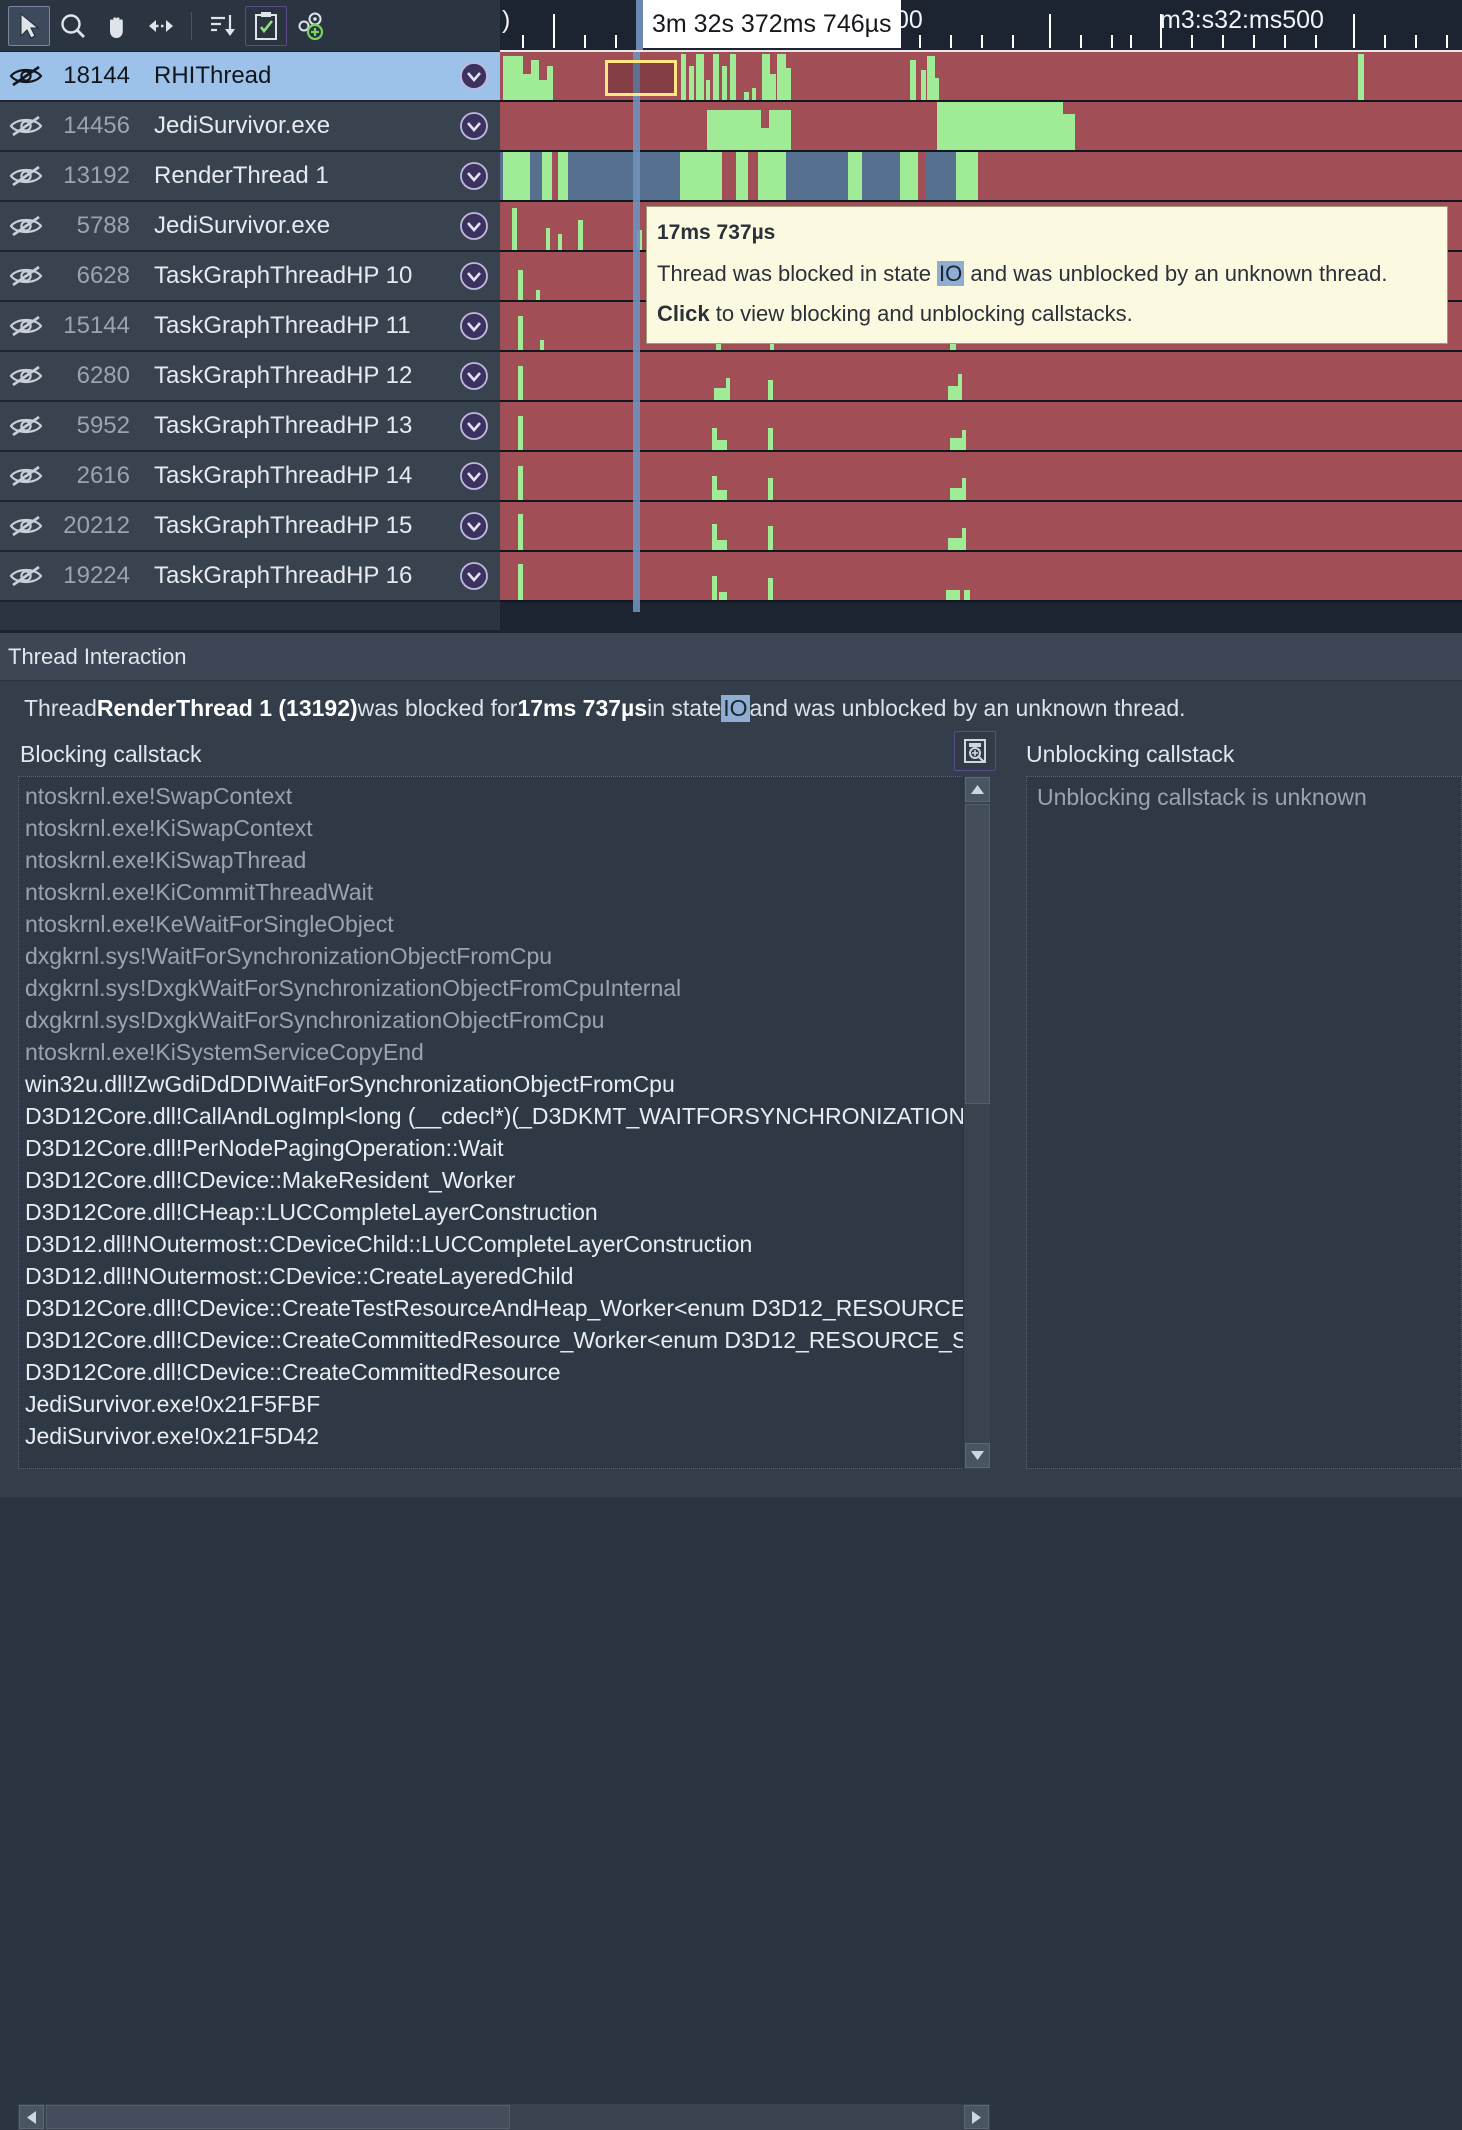 This screenshot has height=2130, width=1462. I want to click on zoom-tool-button, so click(73, 26).